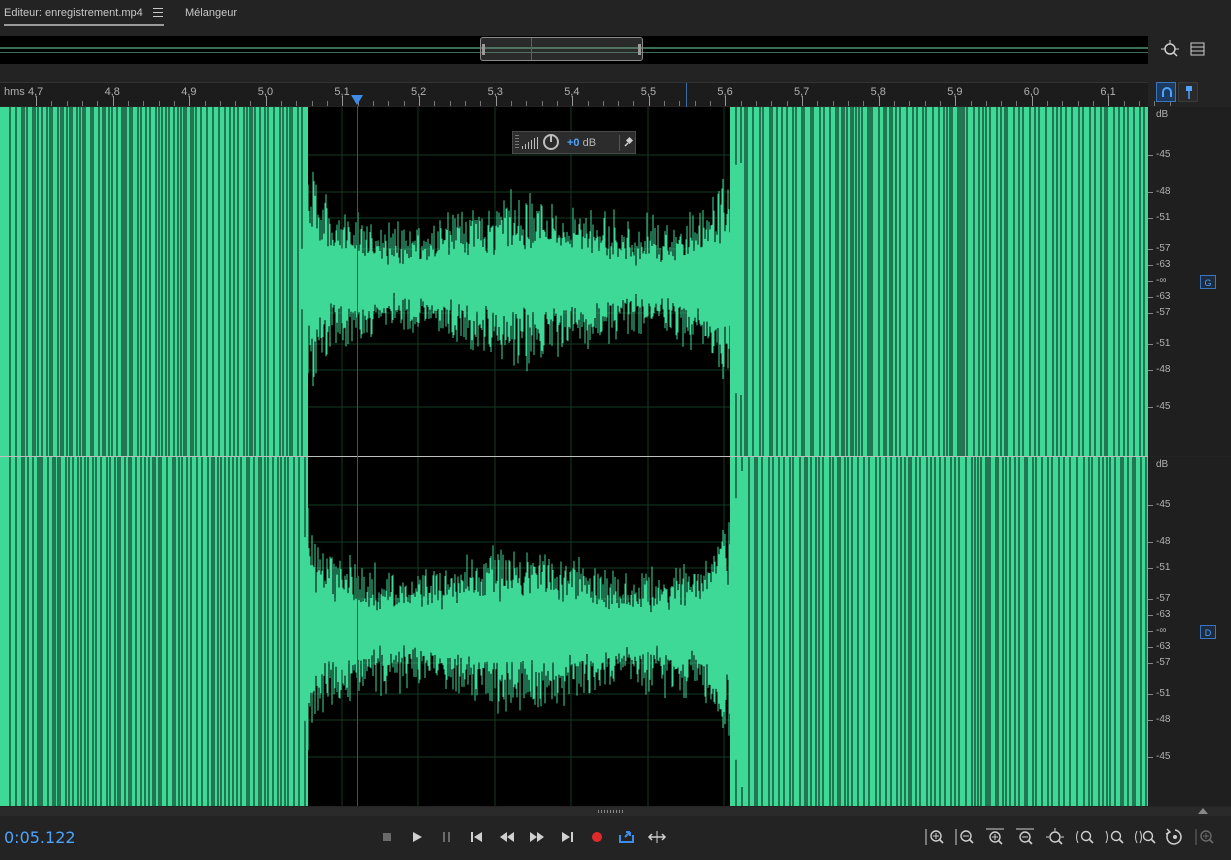 This screenshot has width=1231, height=860. What do you see at coordinates (639, 49) in the screenshot?
I see `zoom-navigator-right-handle` at bounding box center [639, 49].